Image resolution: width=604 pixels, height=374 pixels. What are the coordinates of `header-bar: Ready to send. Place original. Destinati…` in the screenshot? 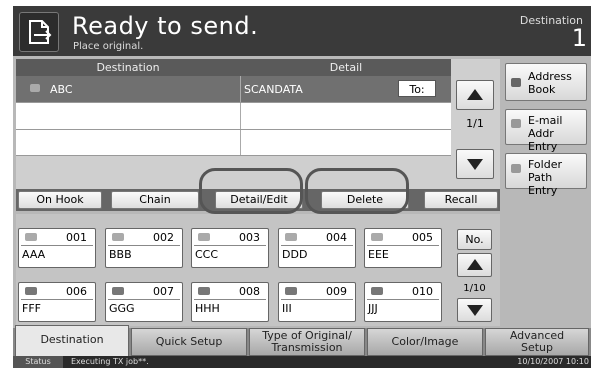 It's located at (302, 31).